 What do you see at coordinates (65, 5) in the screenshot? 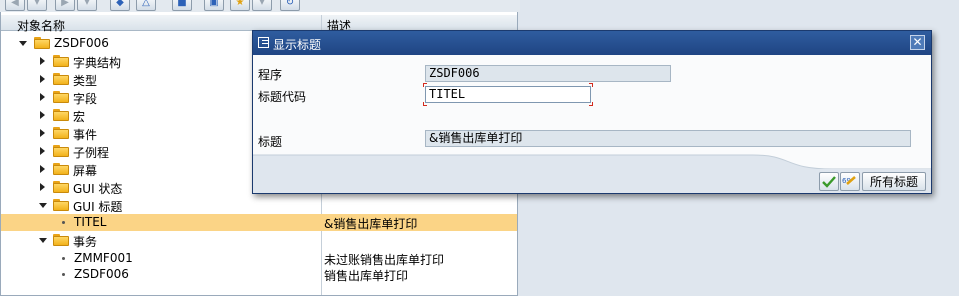
I see `forward-icon: ▶` at bounding box center [65, 5].